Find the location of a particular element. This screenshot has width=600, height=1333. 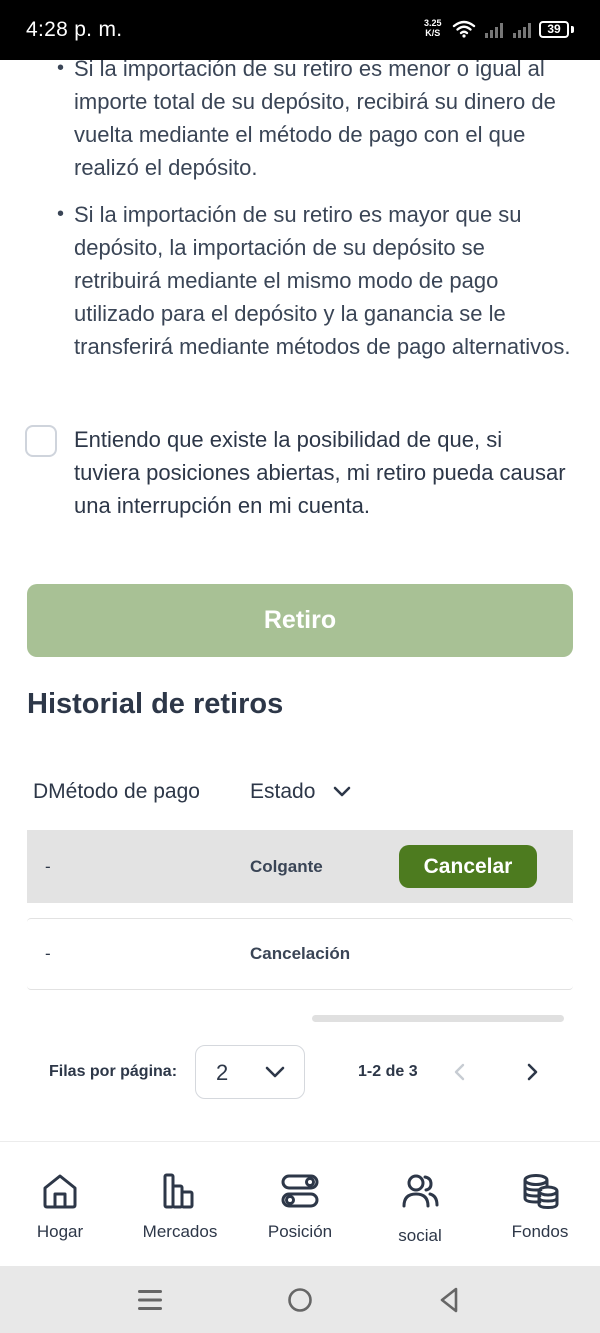

nav-label: Hogar is located at coordinates (60, 1231).